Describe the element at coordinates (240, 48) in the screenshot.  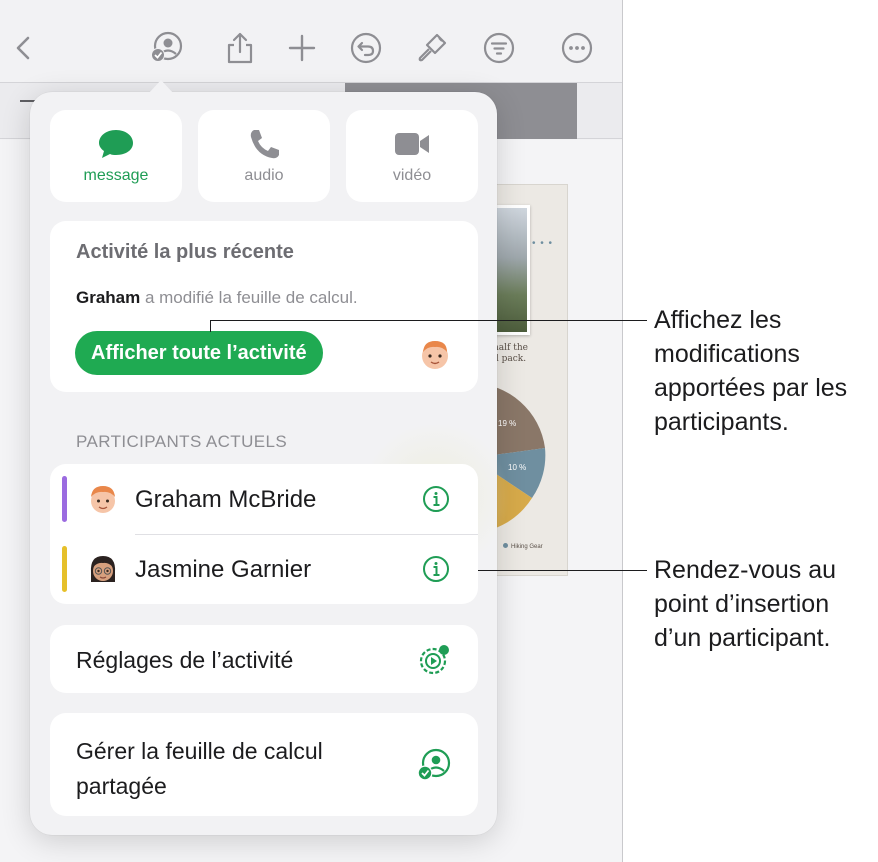
I see `share-icon` at that location.